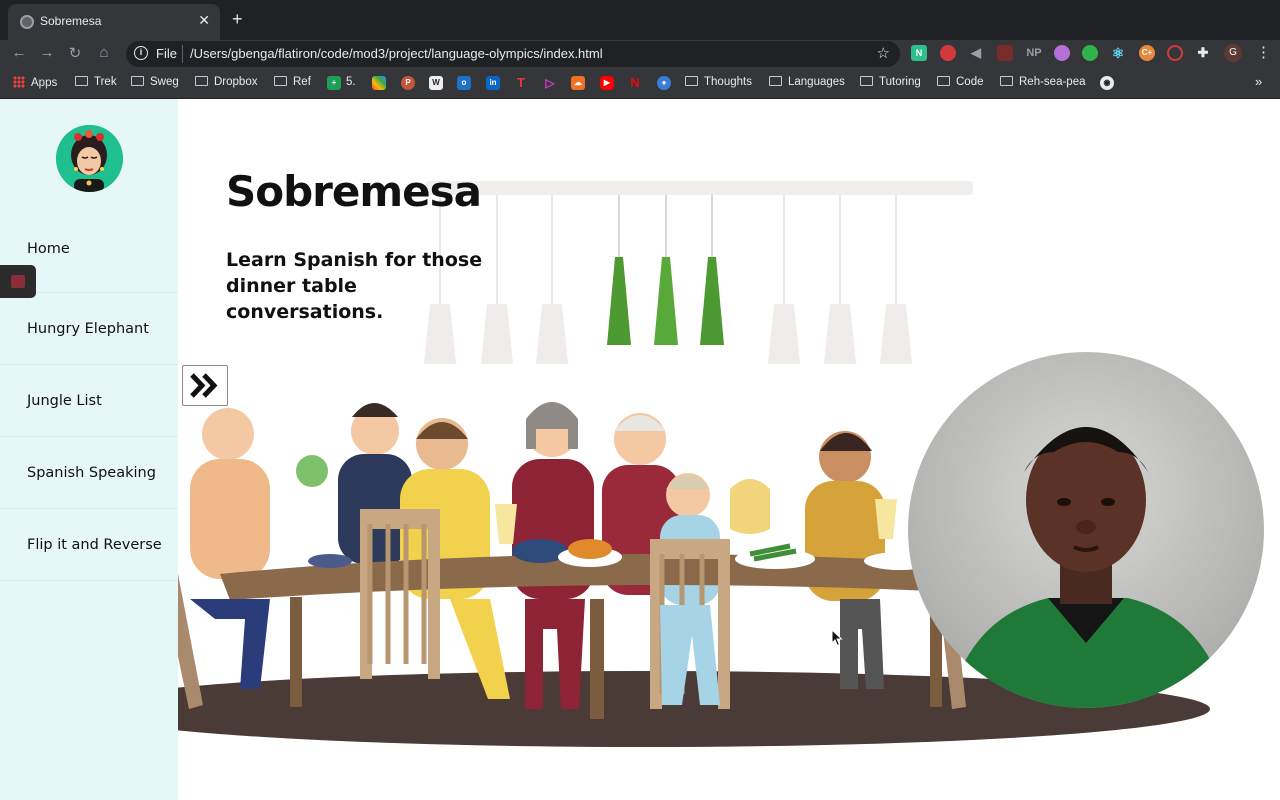 This screenshot has width=1280, height=800. Describe the element at coordinates (464, 83) in the screenshot. I see `bookmark-outlook-icon: o` at that location.